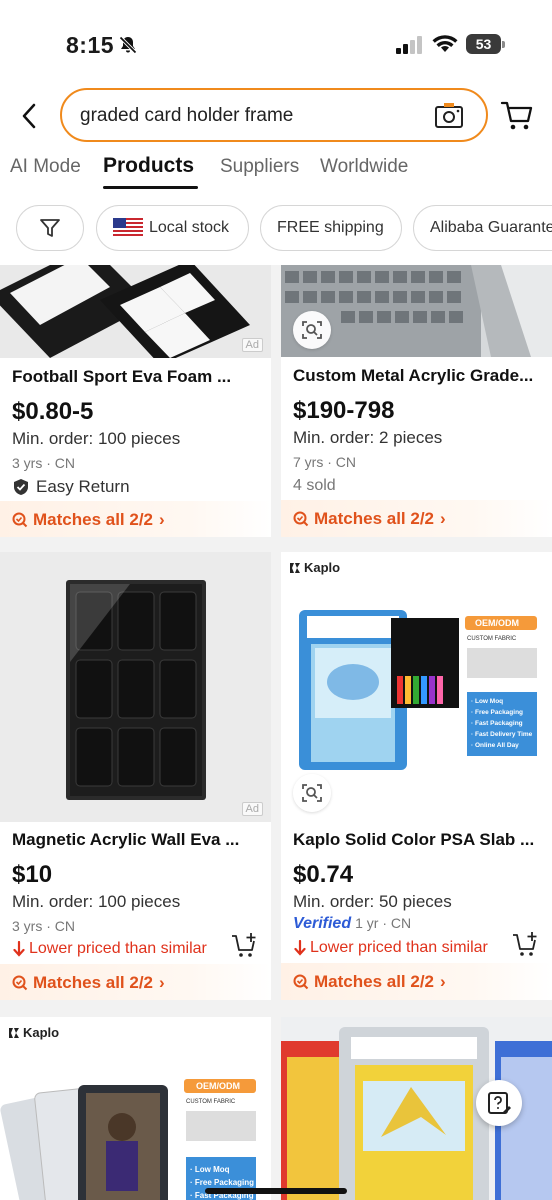  What do you see at coordinates (187, 115) in the screenshot?
I see `search-query: graded card holder frame` at bounding box center [187, 115].